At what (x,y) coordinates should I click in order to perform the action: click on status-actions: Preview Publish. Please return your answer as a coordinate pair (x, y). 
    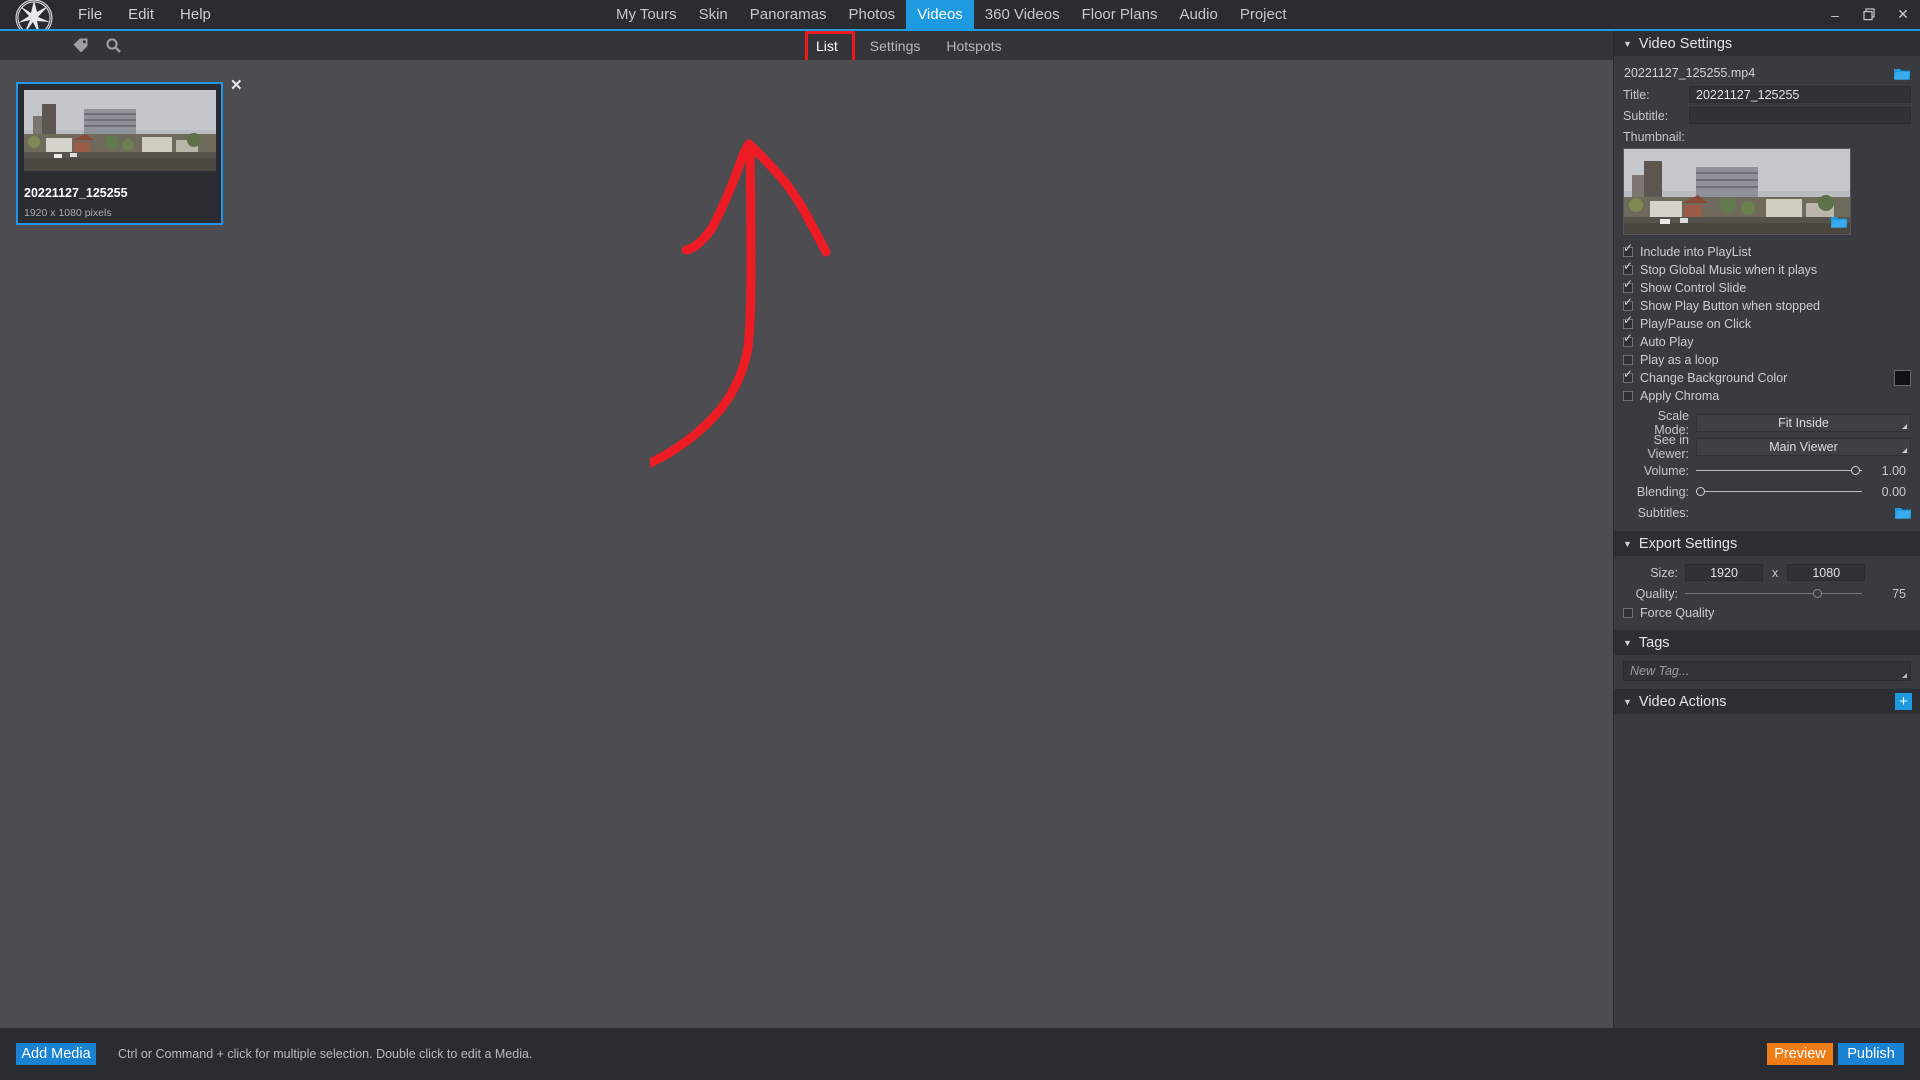
    Looking at the image, I should click on (1835, 1054).